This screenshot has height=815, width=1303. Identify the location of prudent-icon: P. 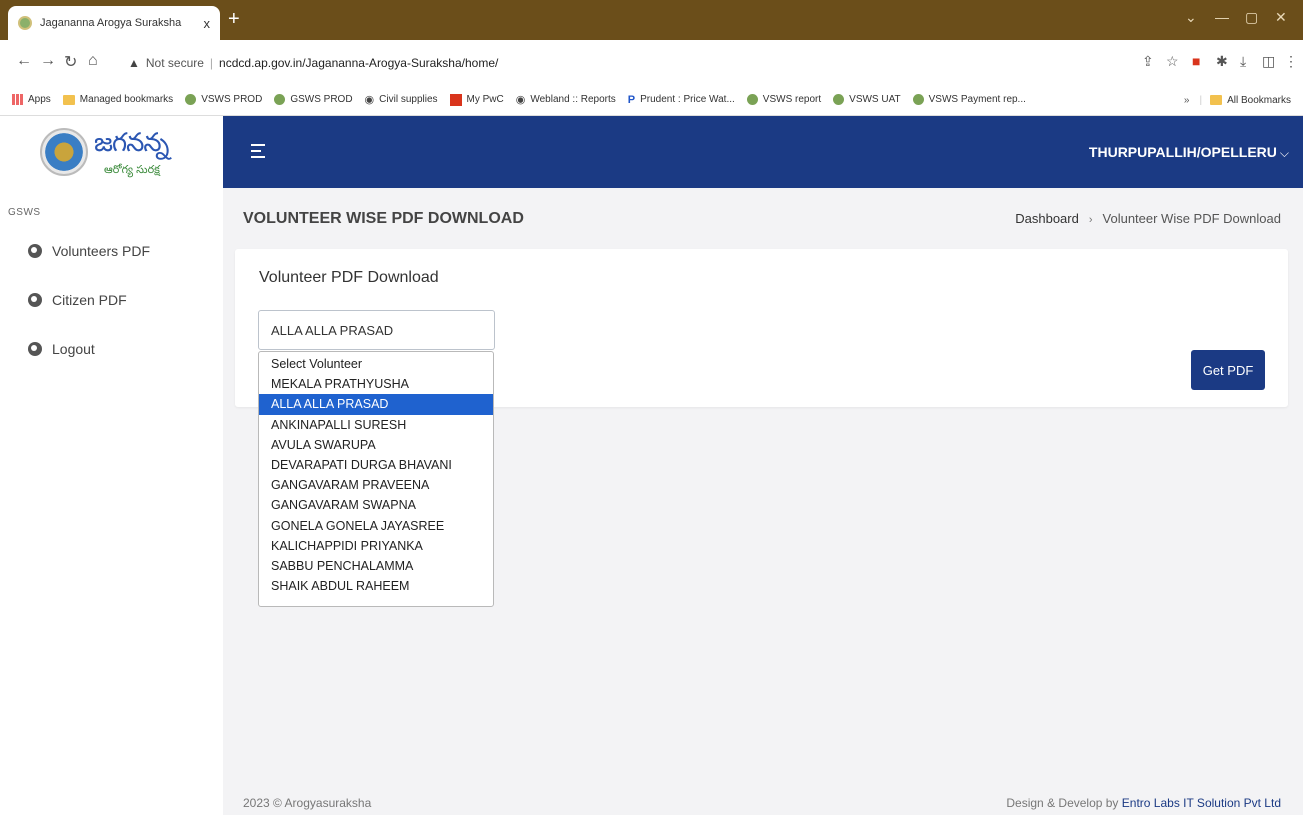
(631, 99).